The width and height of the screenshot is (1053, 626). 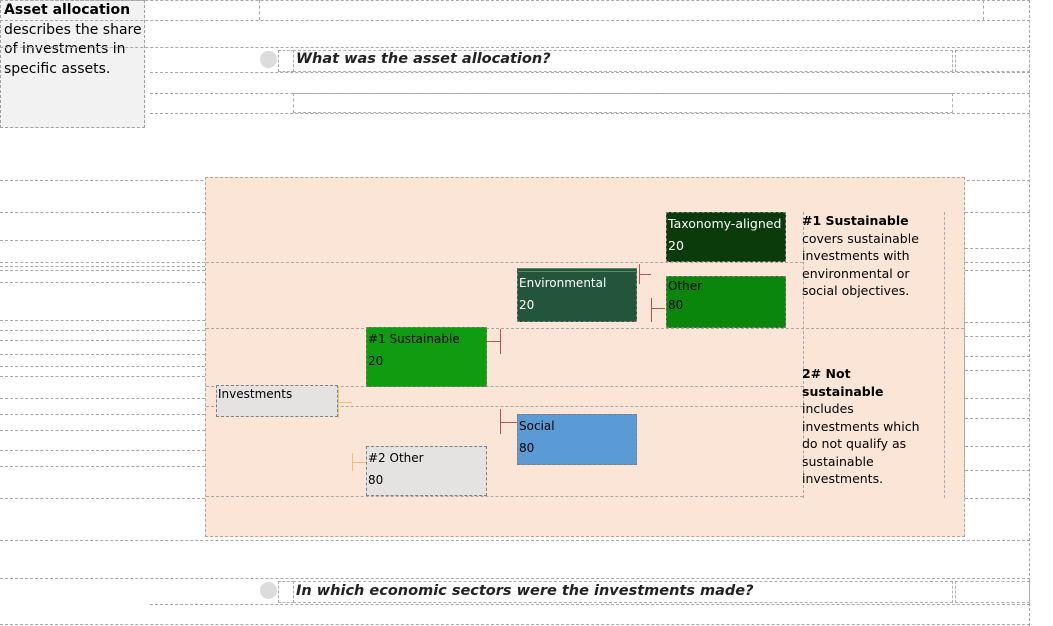 I want to click on environmental-other-value: 80, so click(x=676, y=305).